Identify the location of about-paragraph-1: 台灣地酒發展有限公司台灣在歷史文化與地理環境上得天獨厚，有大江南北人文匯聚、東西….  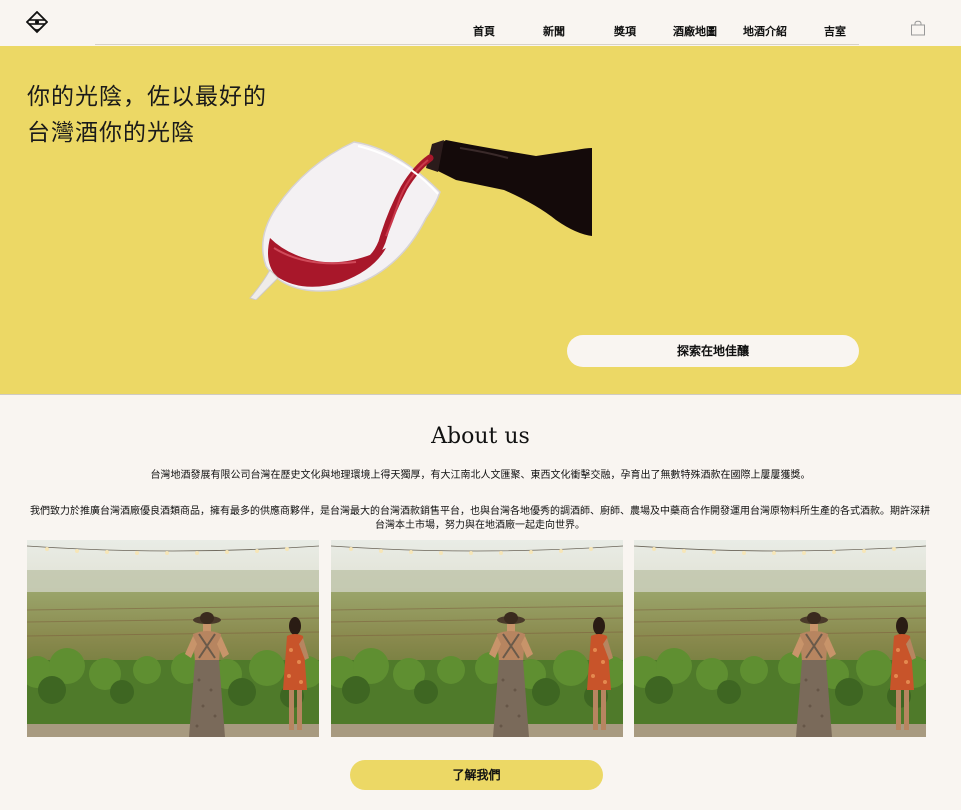
(480, 475).